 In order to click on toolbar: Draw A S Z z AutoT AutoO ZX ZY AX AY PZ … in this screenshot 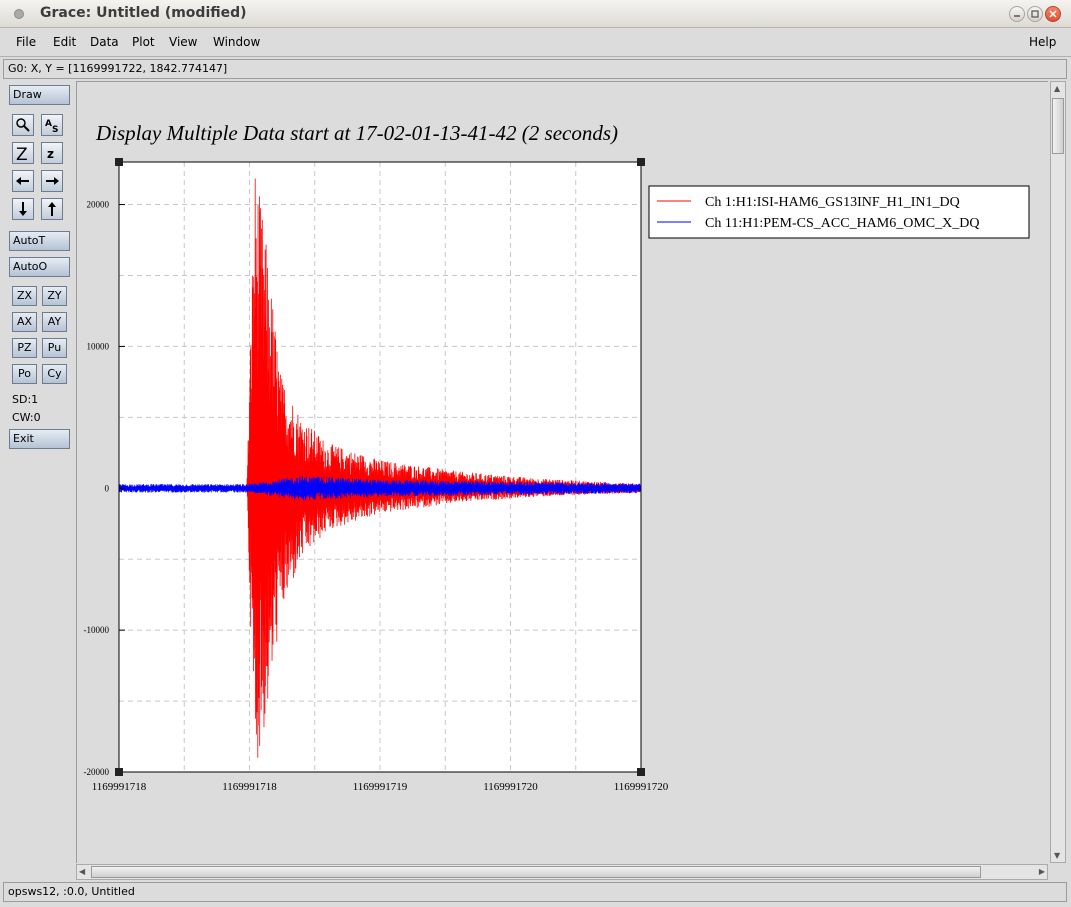, I will do `click(39, 477)`.